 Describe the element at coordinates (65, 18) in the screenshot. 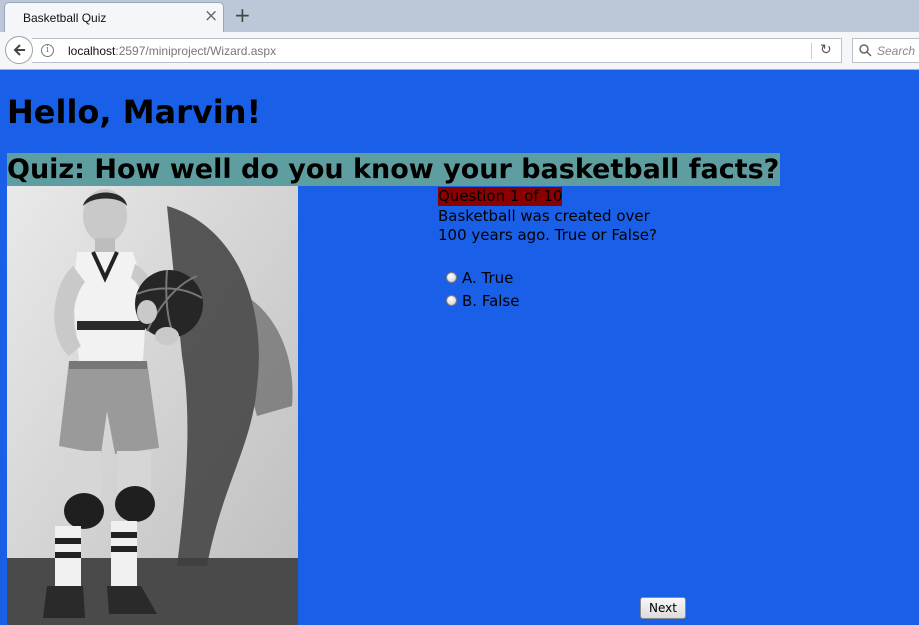

I see `tab-title: Basketball Quiz` at that location.